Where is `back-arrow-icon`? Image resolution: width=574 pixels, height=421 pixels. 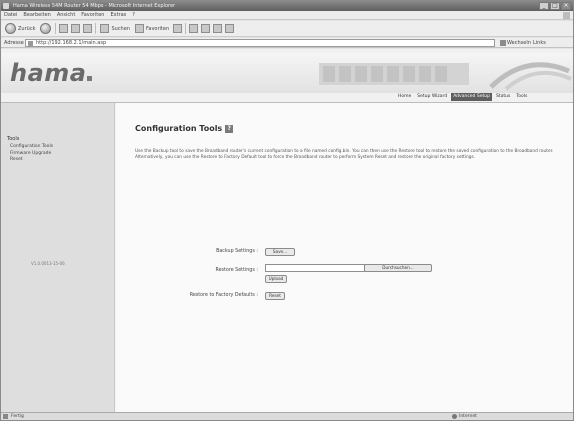
back-arrow-icon is located at coordinates (10, 28).